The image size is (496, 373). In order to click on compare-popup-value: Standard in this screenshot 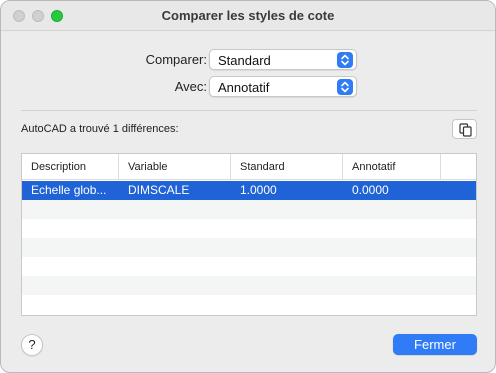, I will do `click(244, 60)`.